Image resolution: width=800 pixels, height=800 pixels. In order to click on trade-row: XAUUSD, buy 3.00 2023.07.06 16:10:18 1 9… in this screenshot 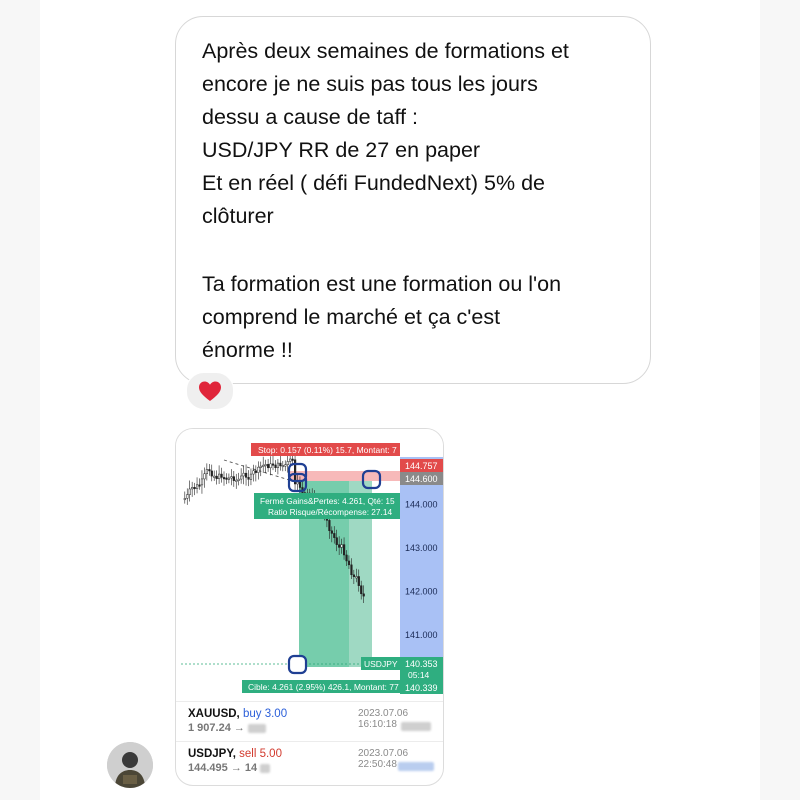, I will do `click(309, 722)`.